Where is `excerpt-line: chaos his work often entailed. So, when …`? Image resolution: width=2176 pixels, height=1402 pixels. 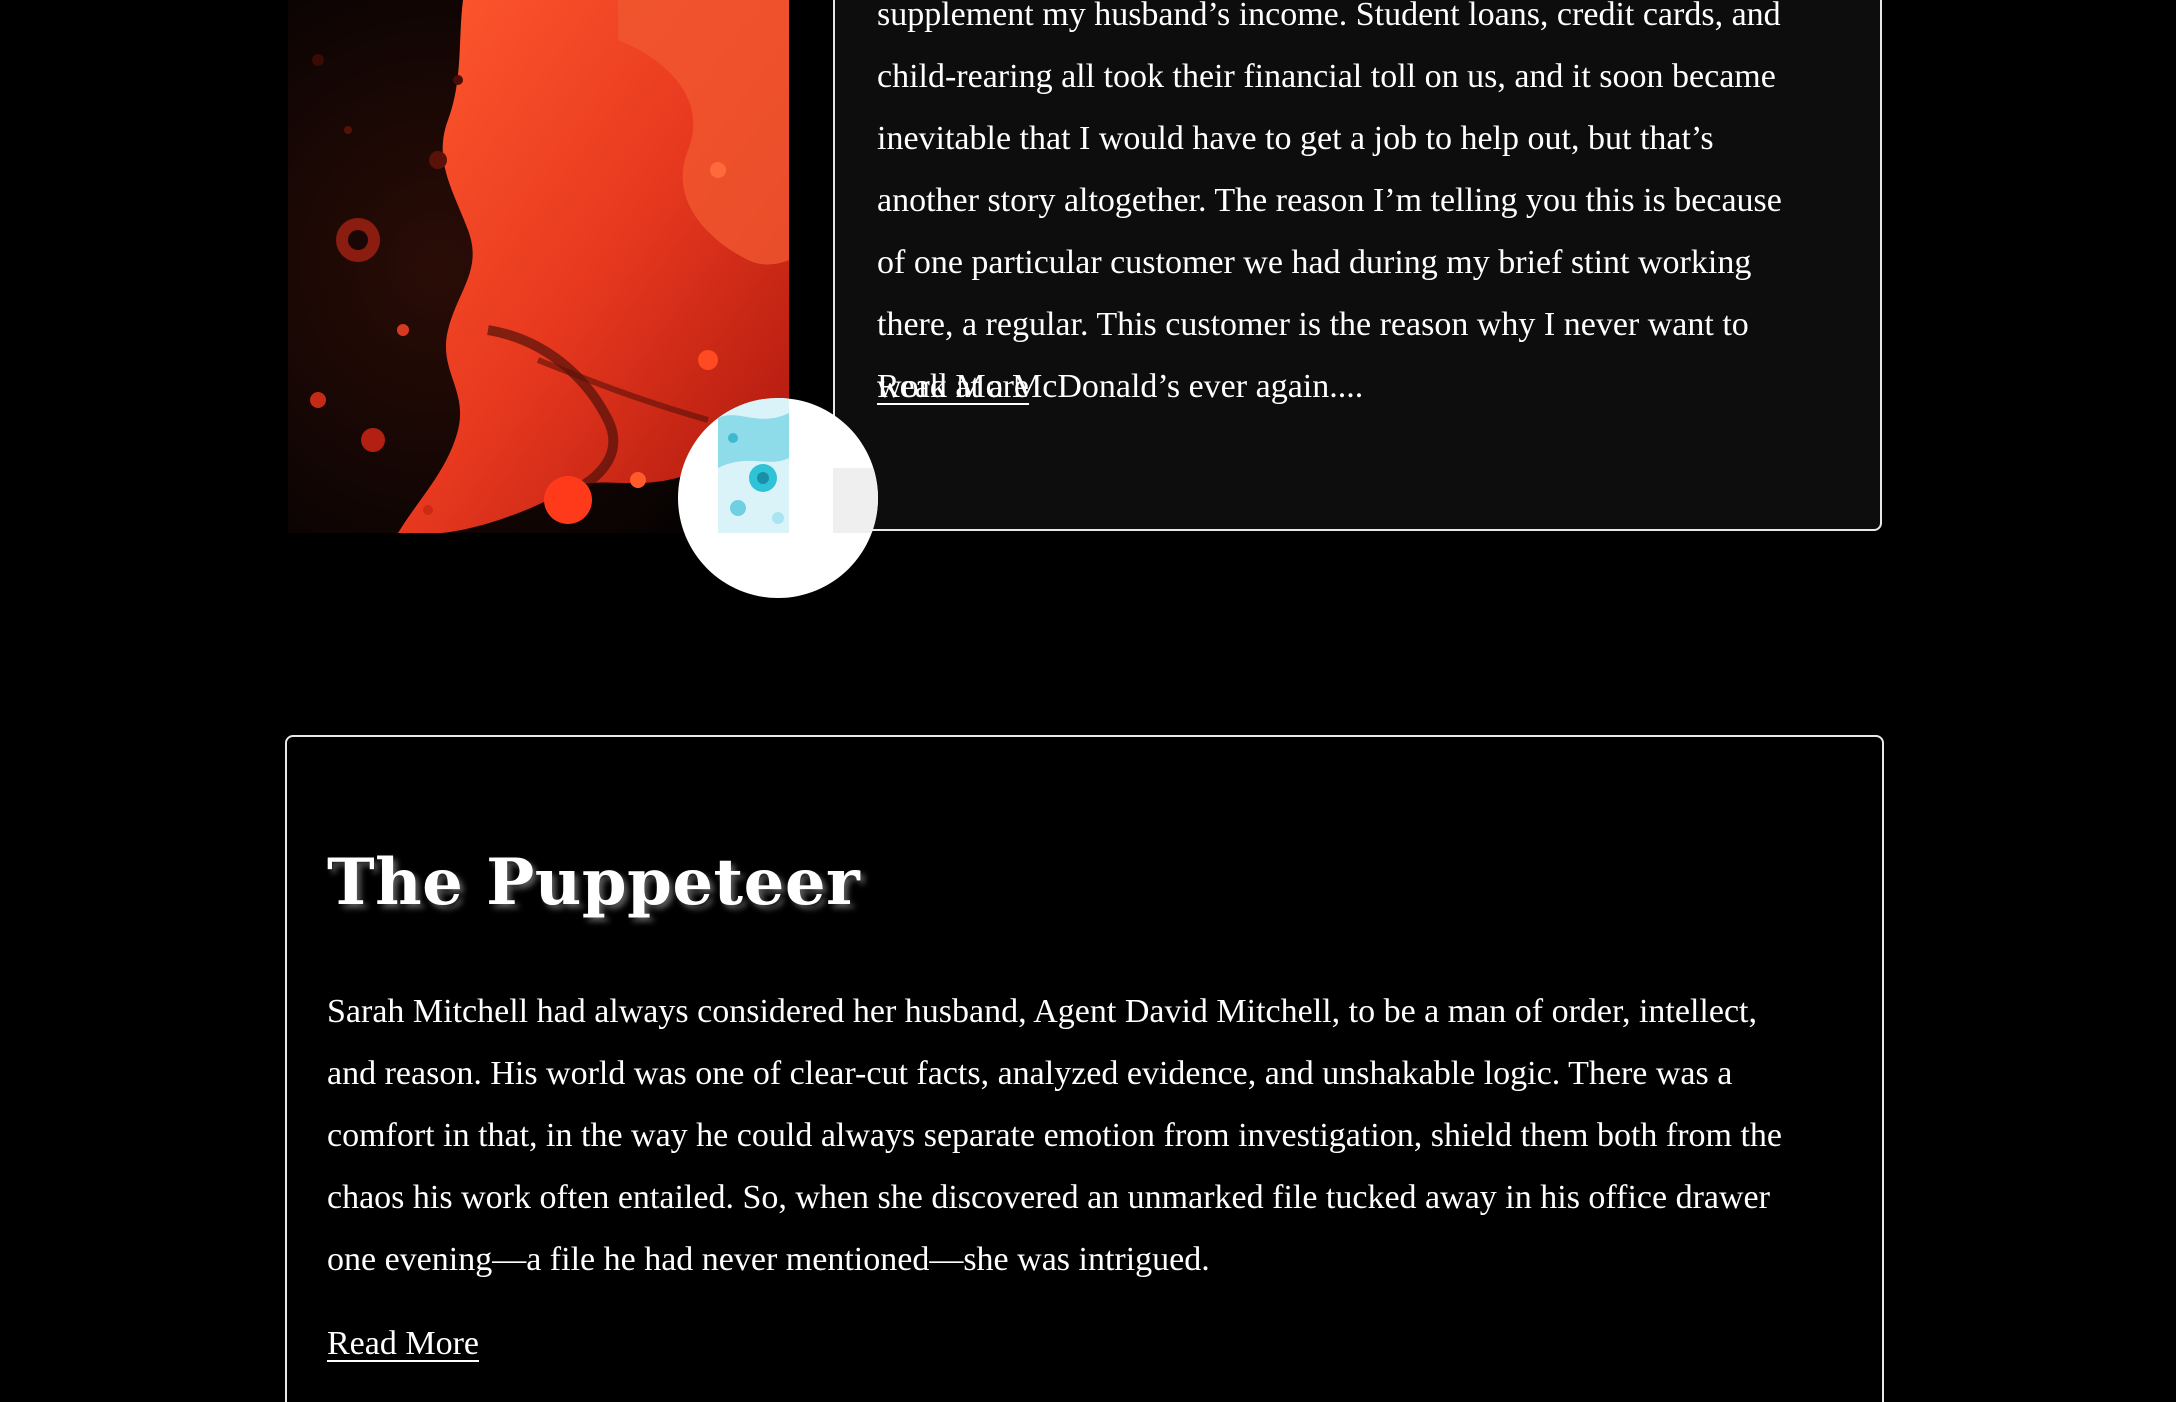
excerpt-line: chaos his work often entailed. So, when … is located at coordinates (1048, 1197).